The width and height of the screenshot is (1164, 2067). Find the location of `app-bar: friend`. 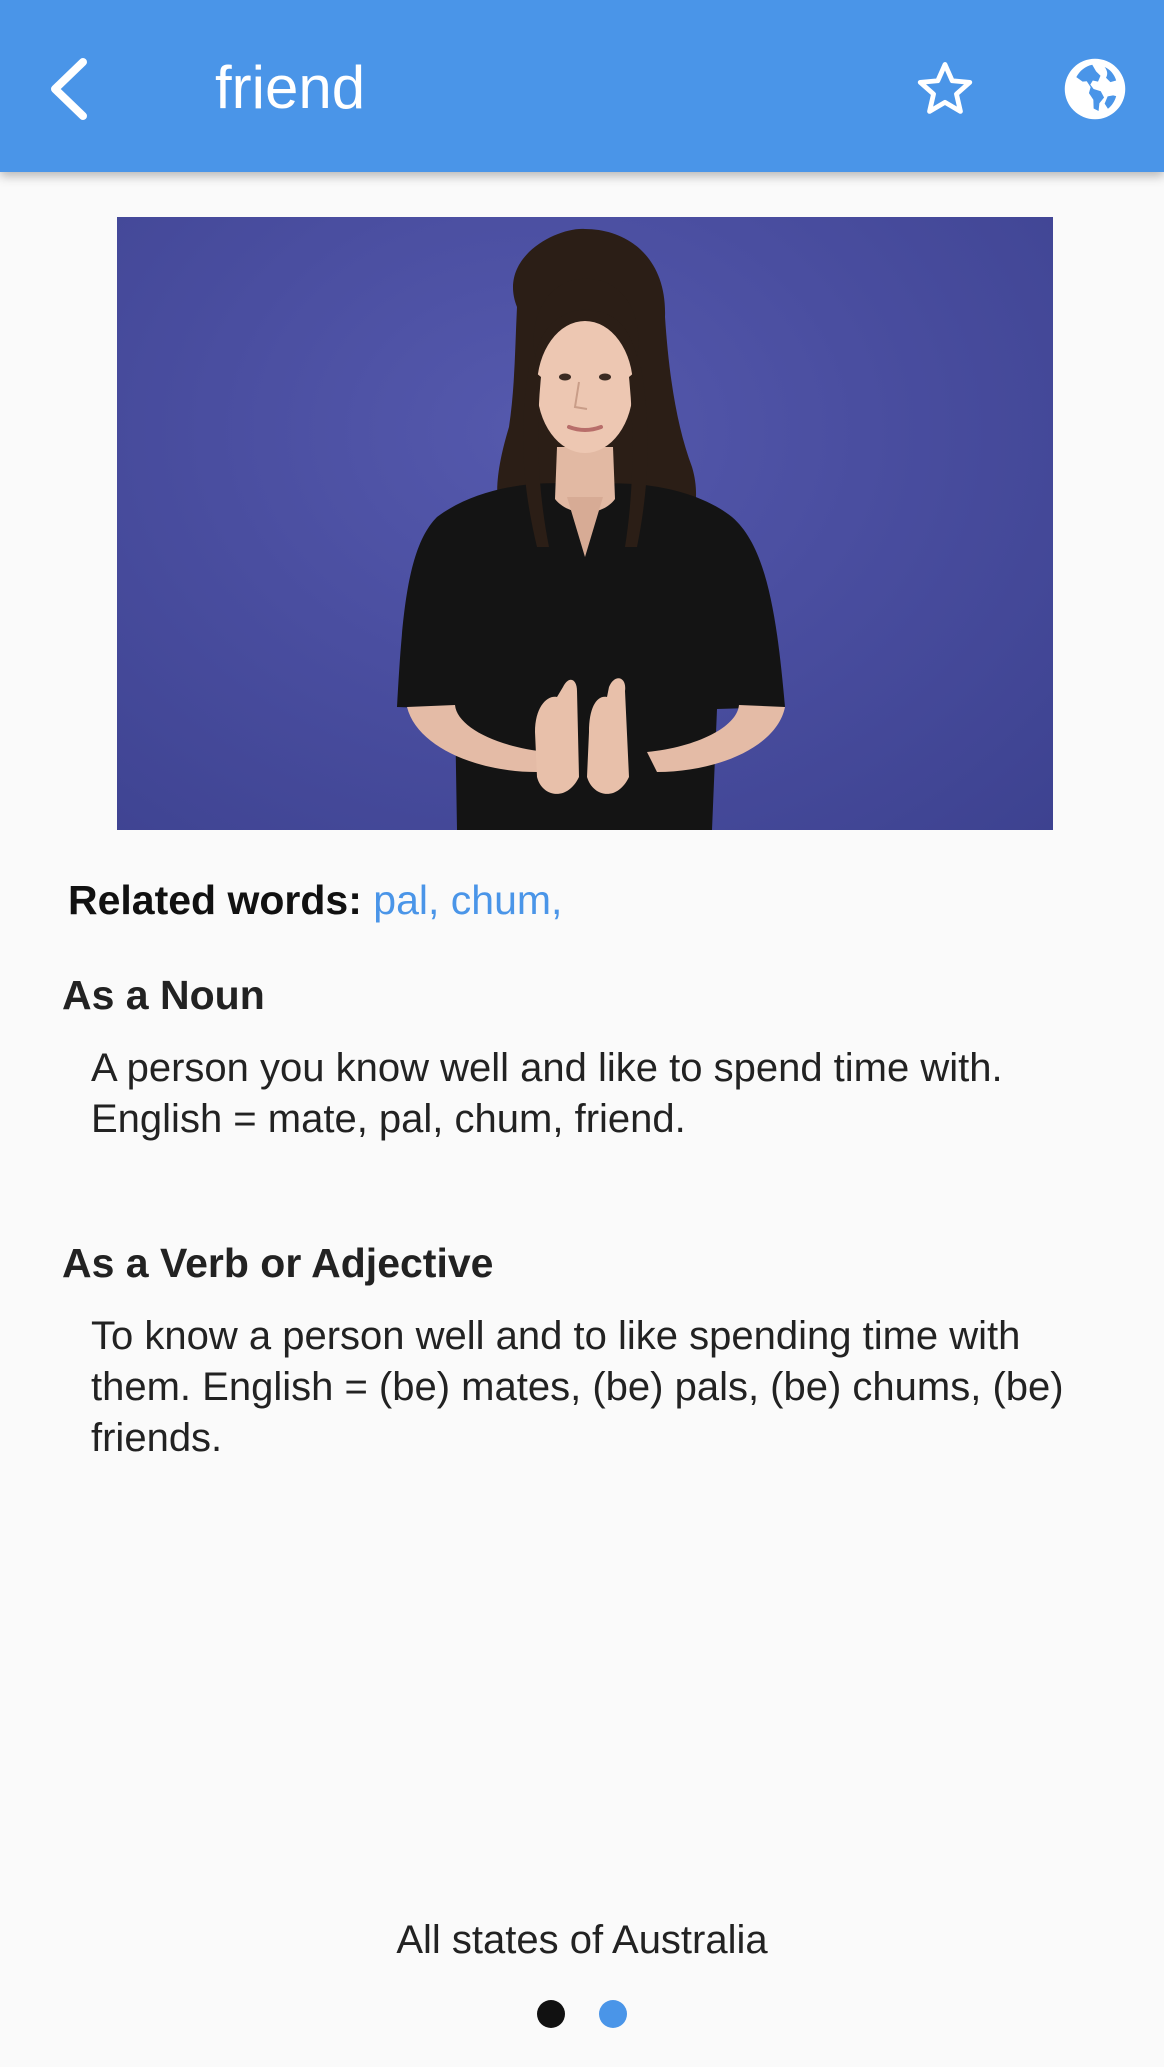

app-bar: friend is located at coordinates (582, 86).